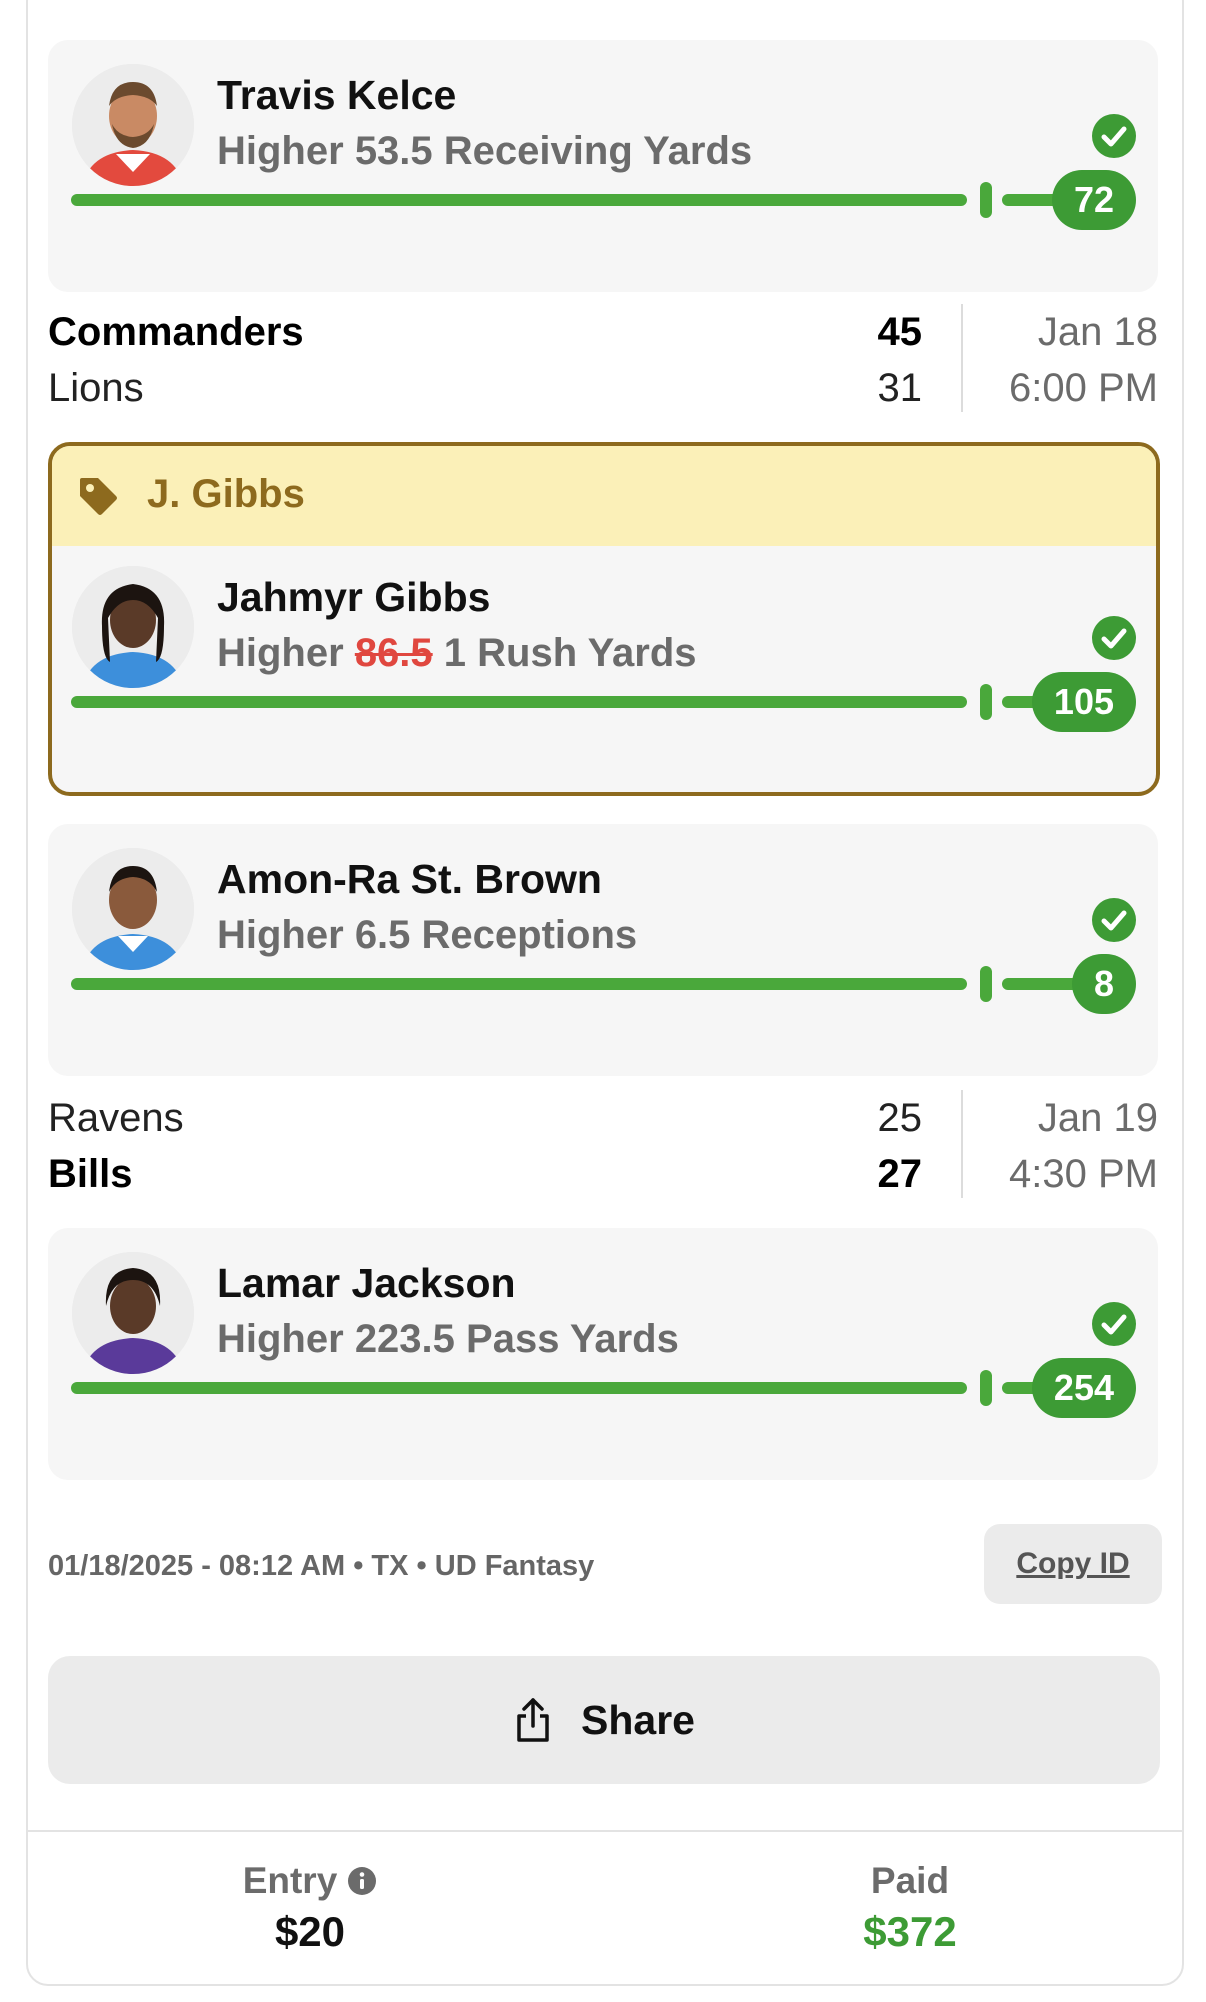 The width and height of the screenshot is (1206, 2002). I want to click on promo-label: J. Gibbs, so click(226, 494).